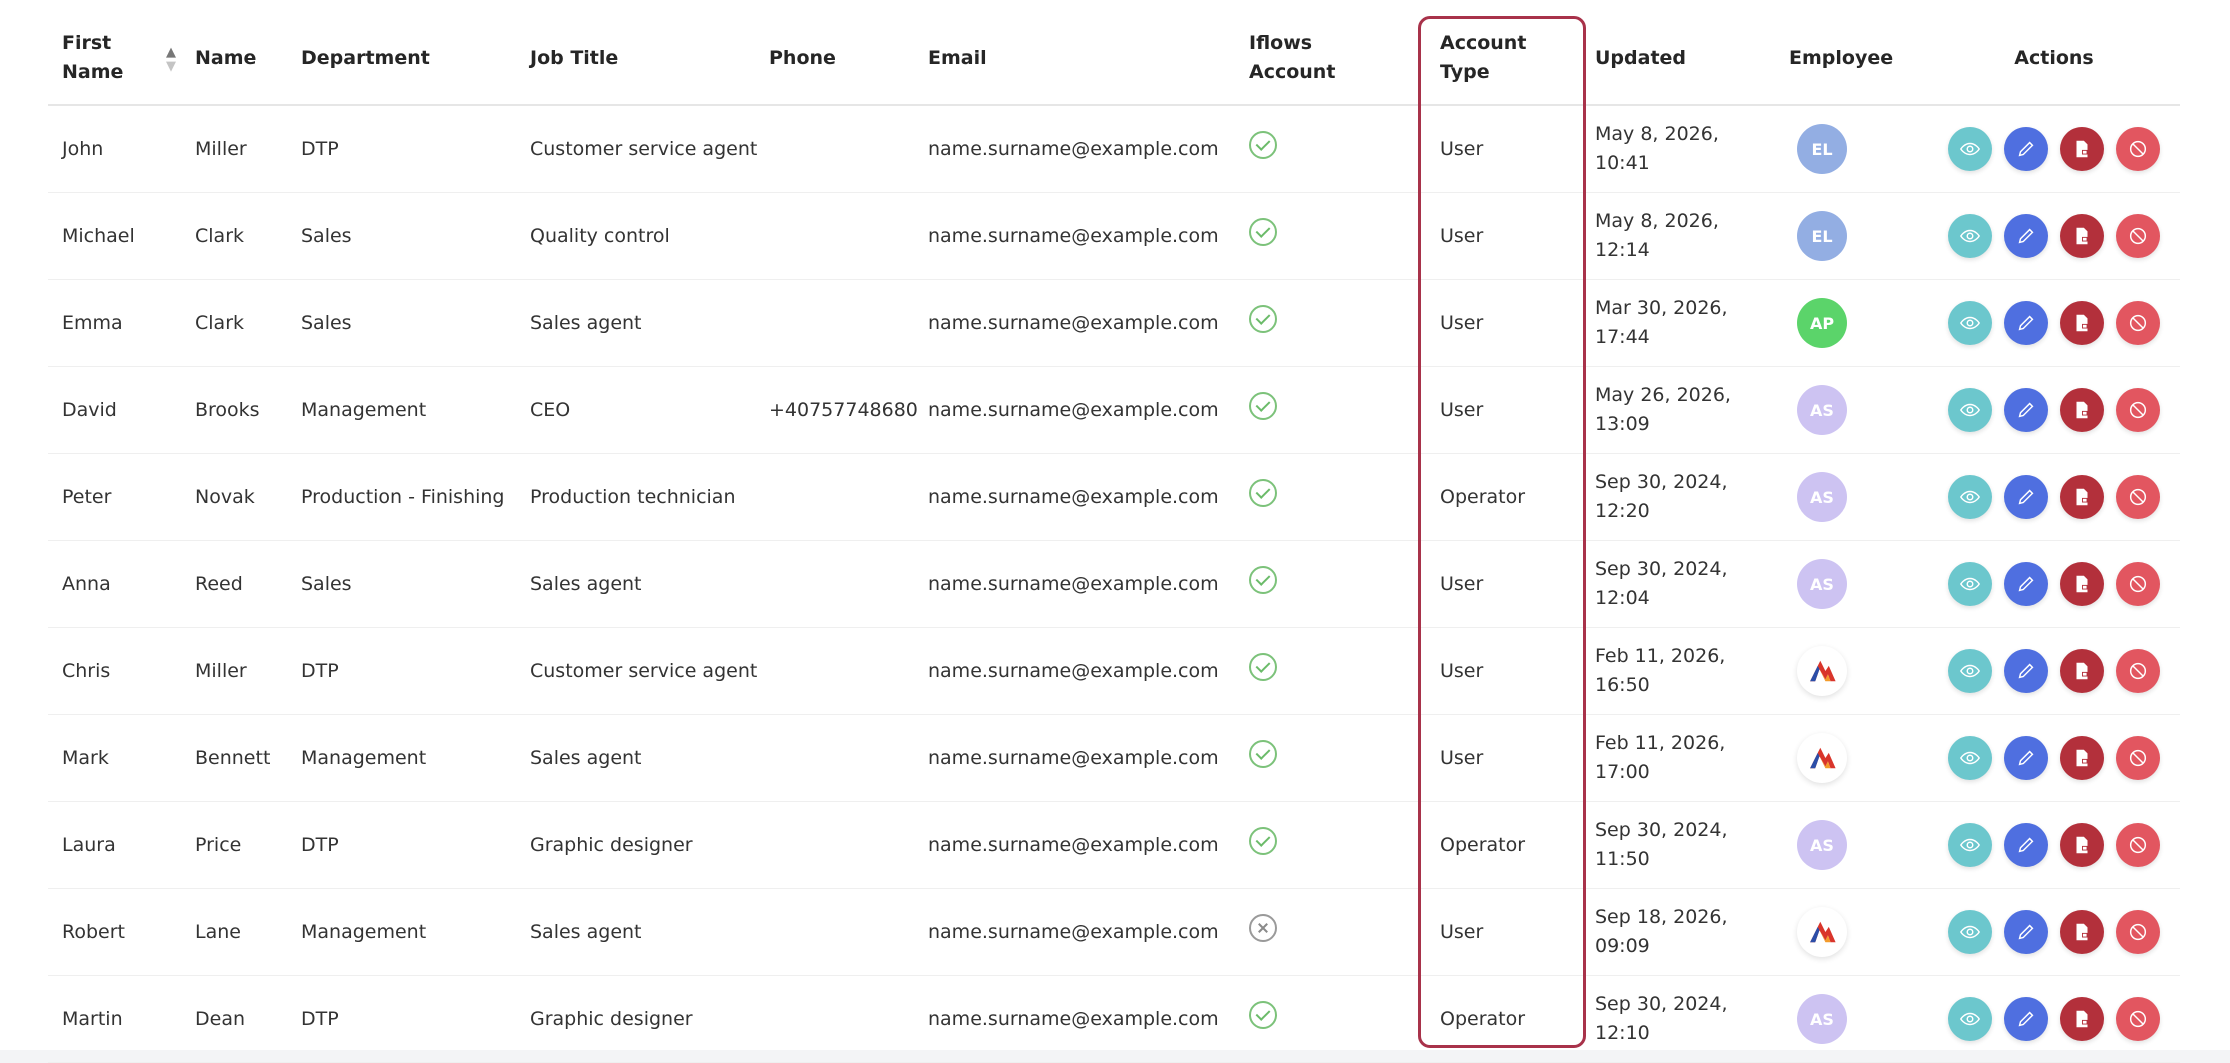 The width and height of the screenshot is (2230, 1063). I want to click on header-account-type: Account Type, so click(1509, 59).